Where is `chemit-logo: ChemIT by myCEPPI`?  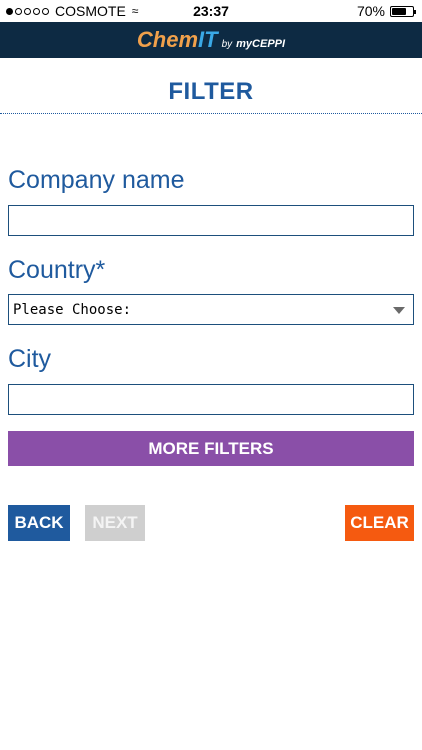
chemit-logo: ChemIT by myCEPPI is located at coordinates (211, 40).